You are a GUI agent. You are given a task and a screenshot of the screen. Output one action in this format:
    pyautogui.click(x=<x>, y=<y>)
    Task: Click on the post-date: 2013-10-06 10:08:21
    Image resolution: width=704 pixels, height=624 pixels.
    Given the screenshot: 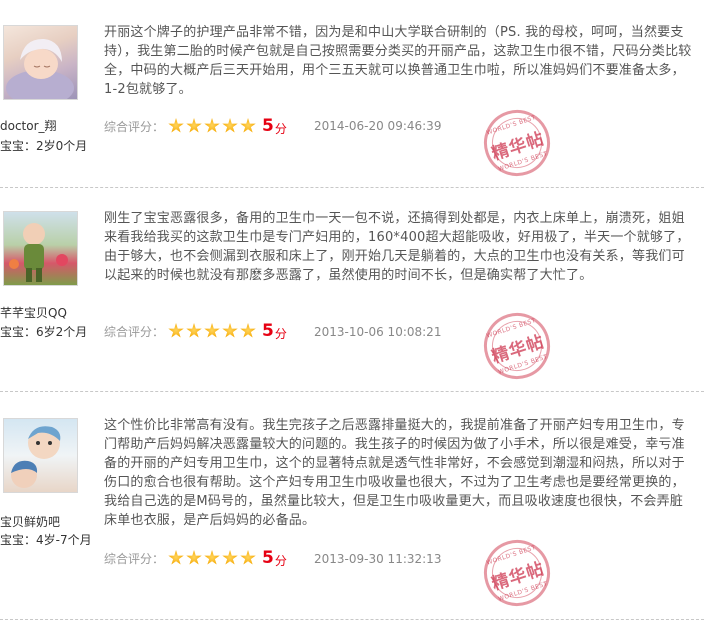 What is the action you would take?
    pyautogui.click(x=378, y=332)
    